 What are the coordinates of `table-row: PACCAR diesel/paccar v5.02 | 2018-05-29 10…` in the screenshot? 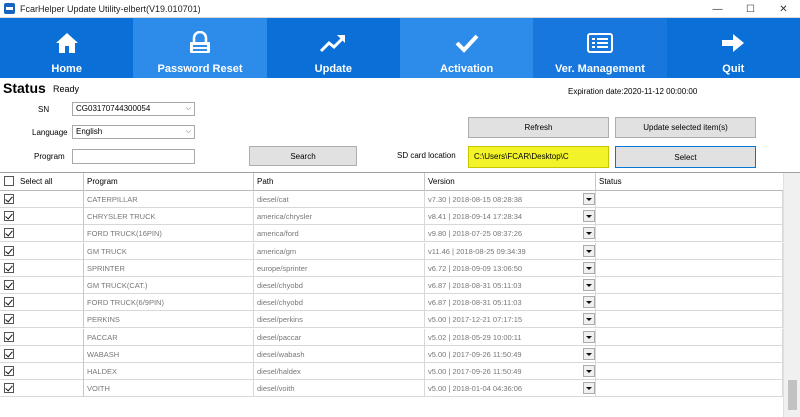 It's located at (391, 337).